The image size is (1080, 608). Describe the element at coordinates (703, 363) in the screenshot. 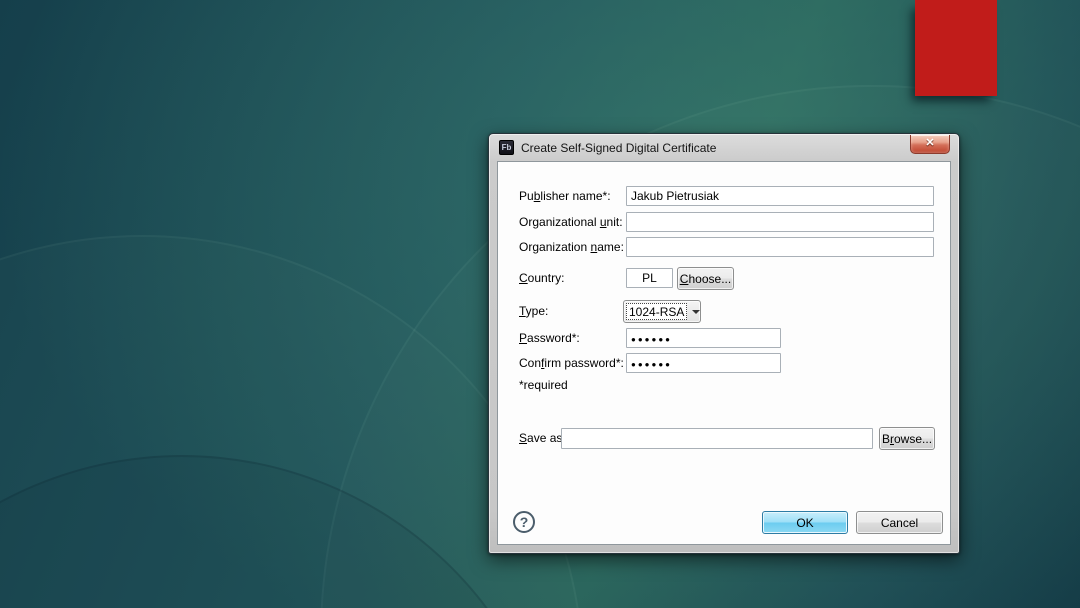

I see `confirm-password-input` at that location.